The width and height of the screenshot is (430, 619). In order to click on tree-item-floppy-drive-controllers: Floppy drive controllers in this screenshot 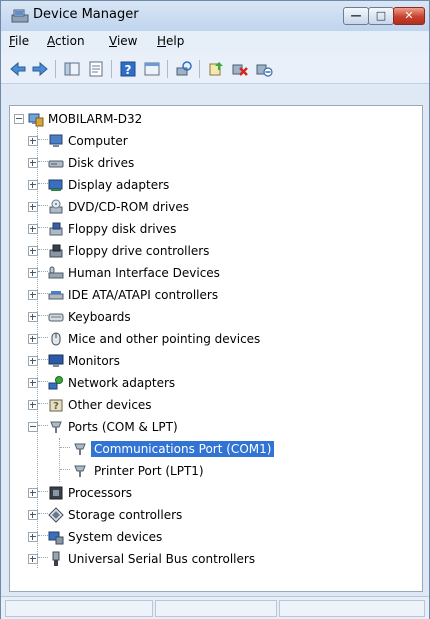, I will do `click(210, 251)`.